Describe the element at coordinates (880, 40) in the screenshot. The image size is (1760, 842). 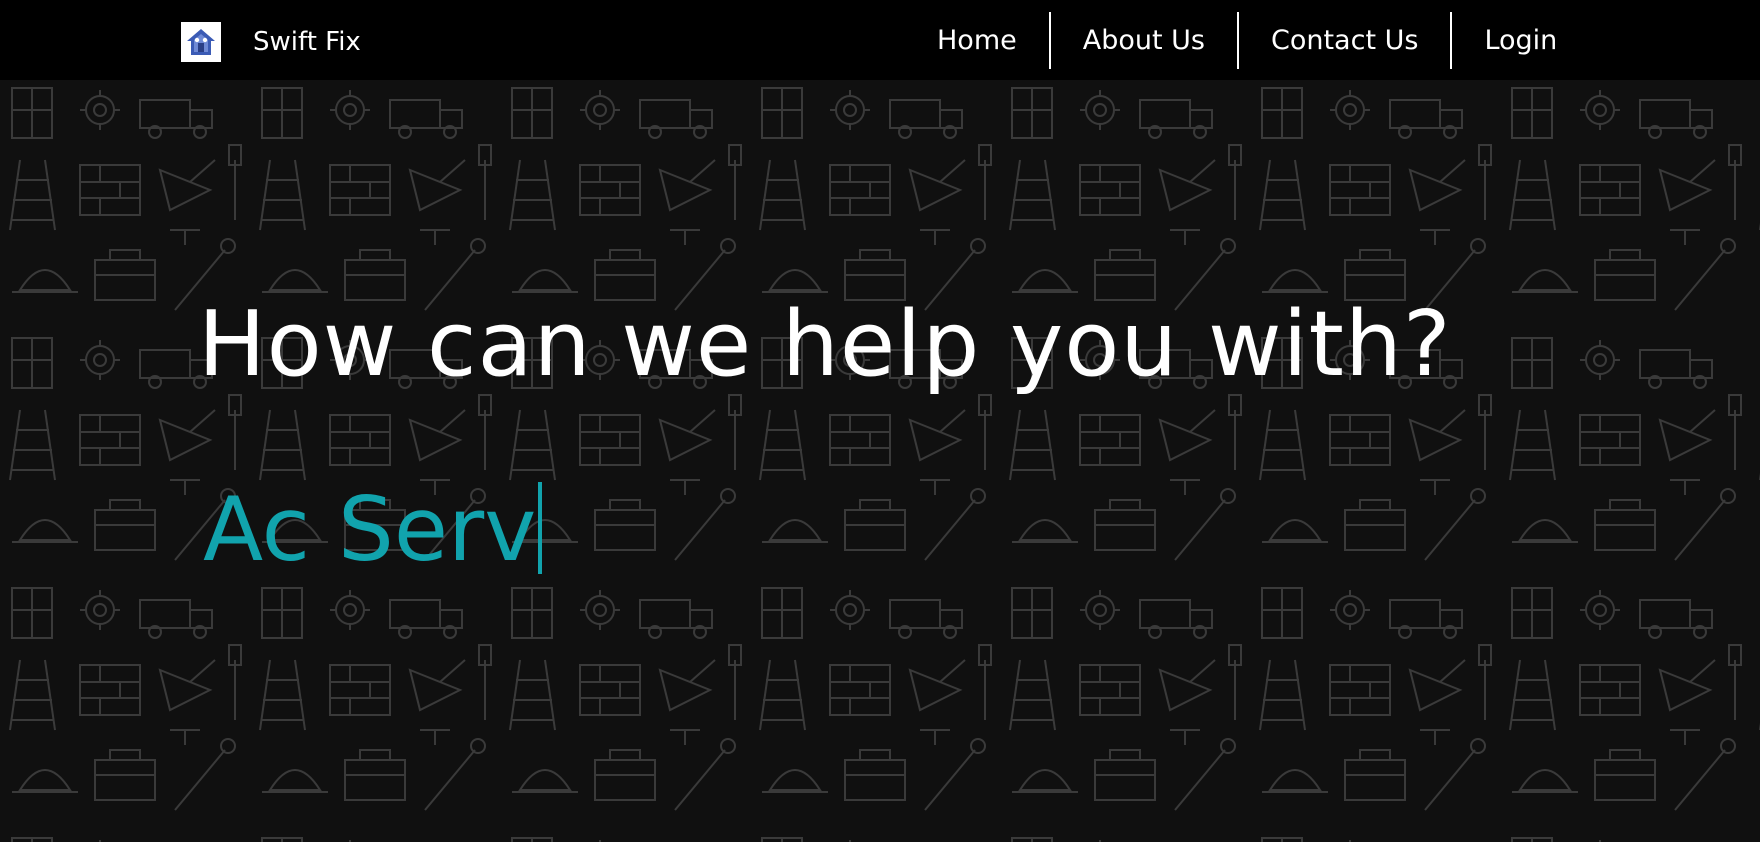
I see `navbar: Swift Fix Home About Us Contact Us Login` at that location.